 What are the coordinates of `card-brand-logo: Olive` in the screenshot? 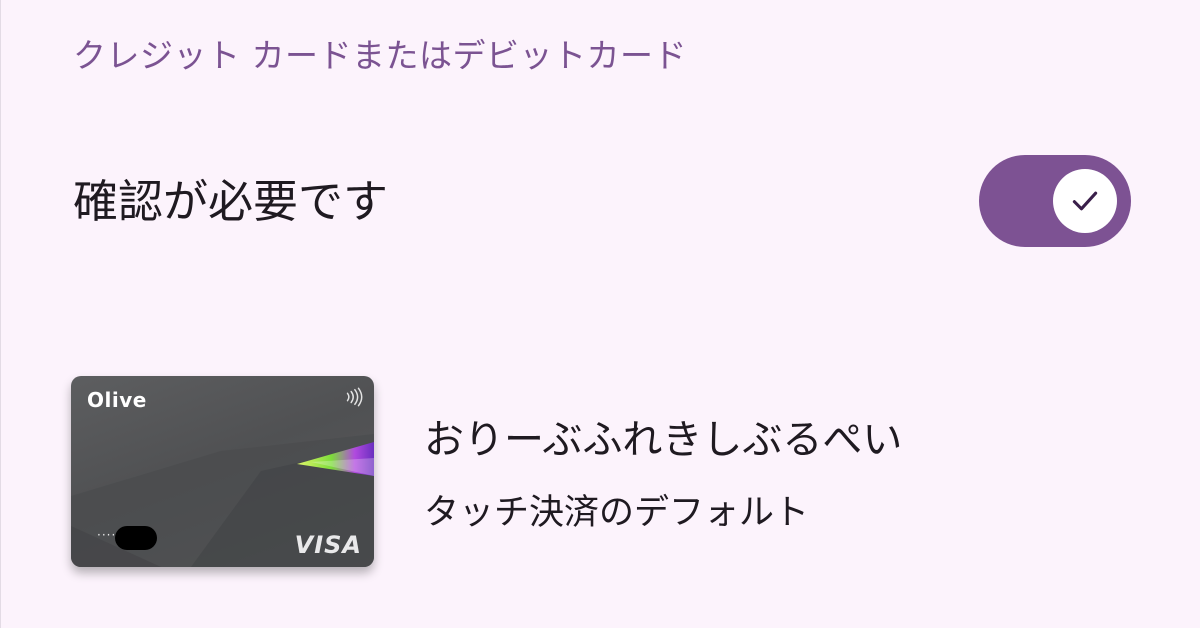 It's located at (117, 400).